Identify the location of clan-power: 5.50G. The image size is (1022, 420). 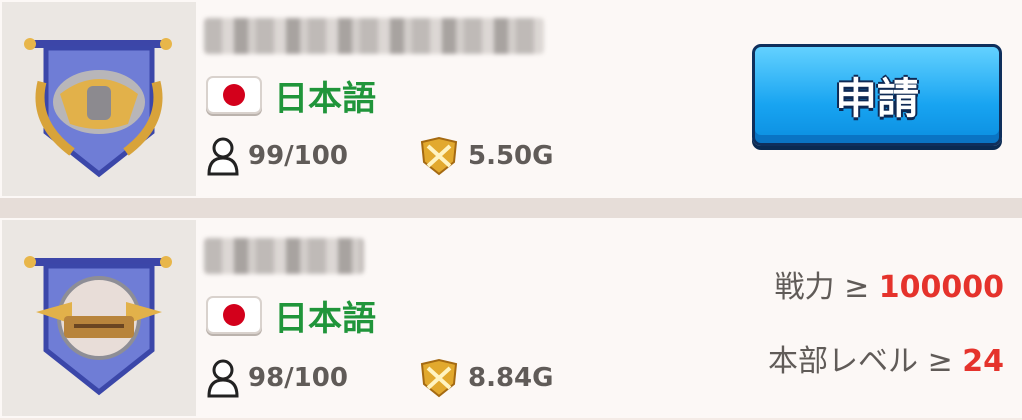
(486, 156).